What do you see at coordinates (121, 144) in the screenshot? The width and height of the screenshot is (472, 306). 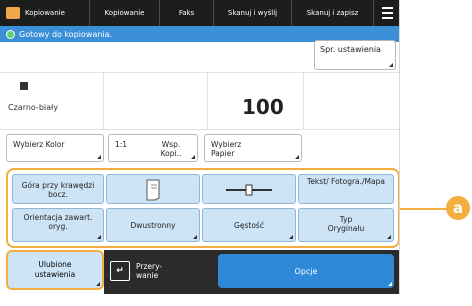 I see `ratio-label: 1:1` at bounding box center [121, 144].